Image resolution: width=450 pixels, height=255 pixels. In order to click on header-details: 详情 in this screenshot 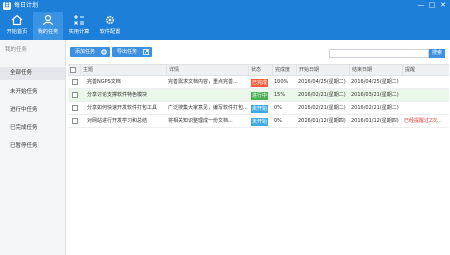, I will do `click(207, 70)`.